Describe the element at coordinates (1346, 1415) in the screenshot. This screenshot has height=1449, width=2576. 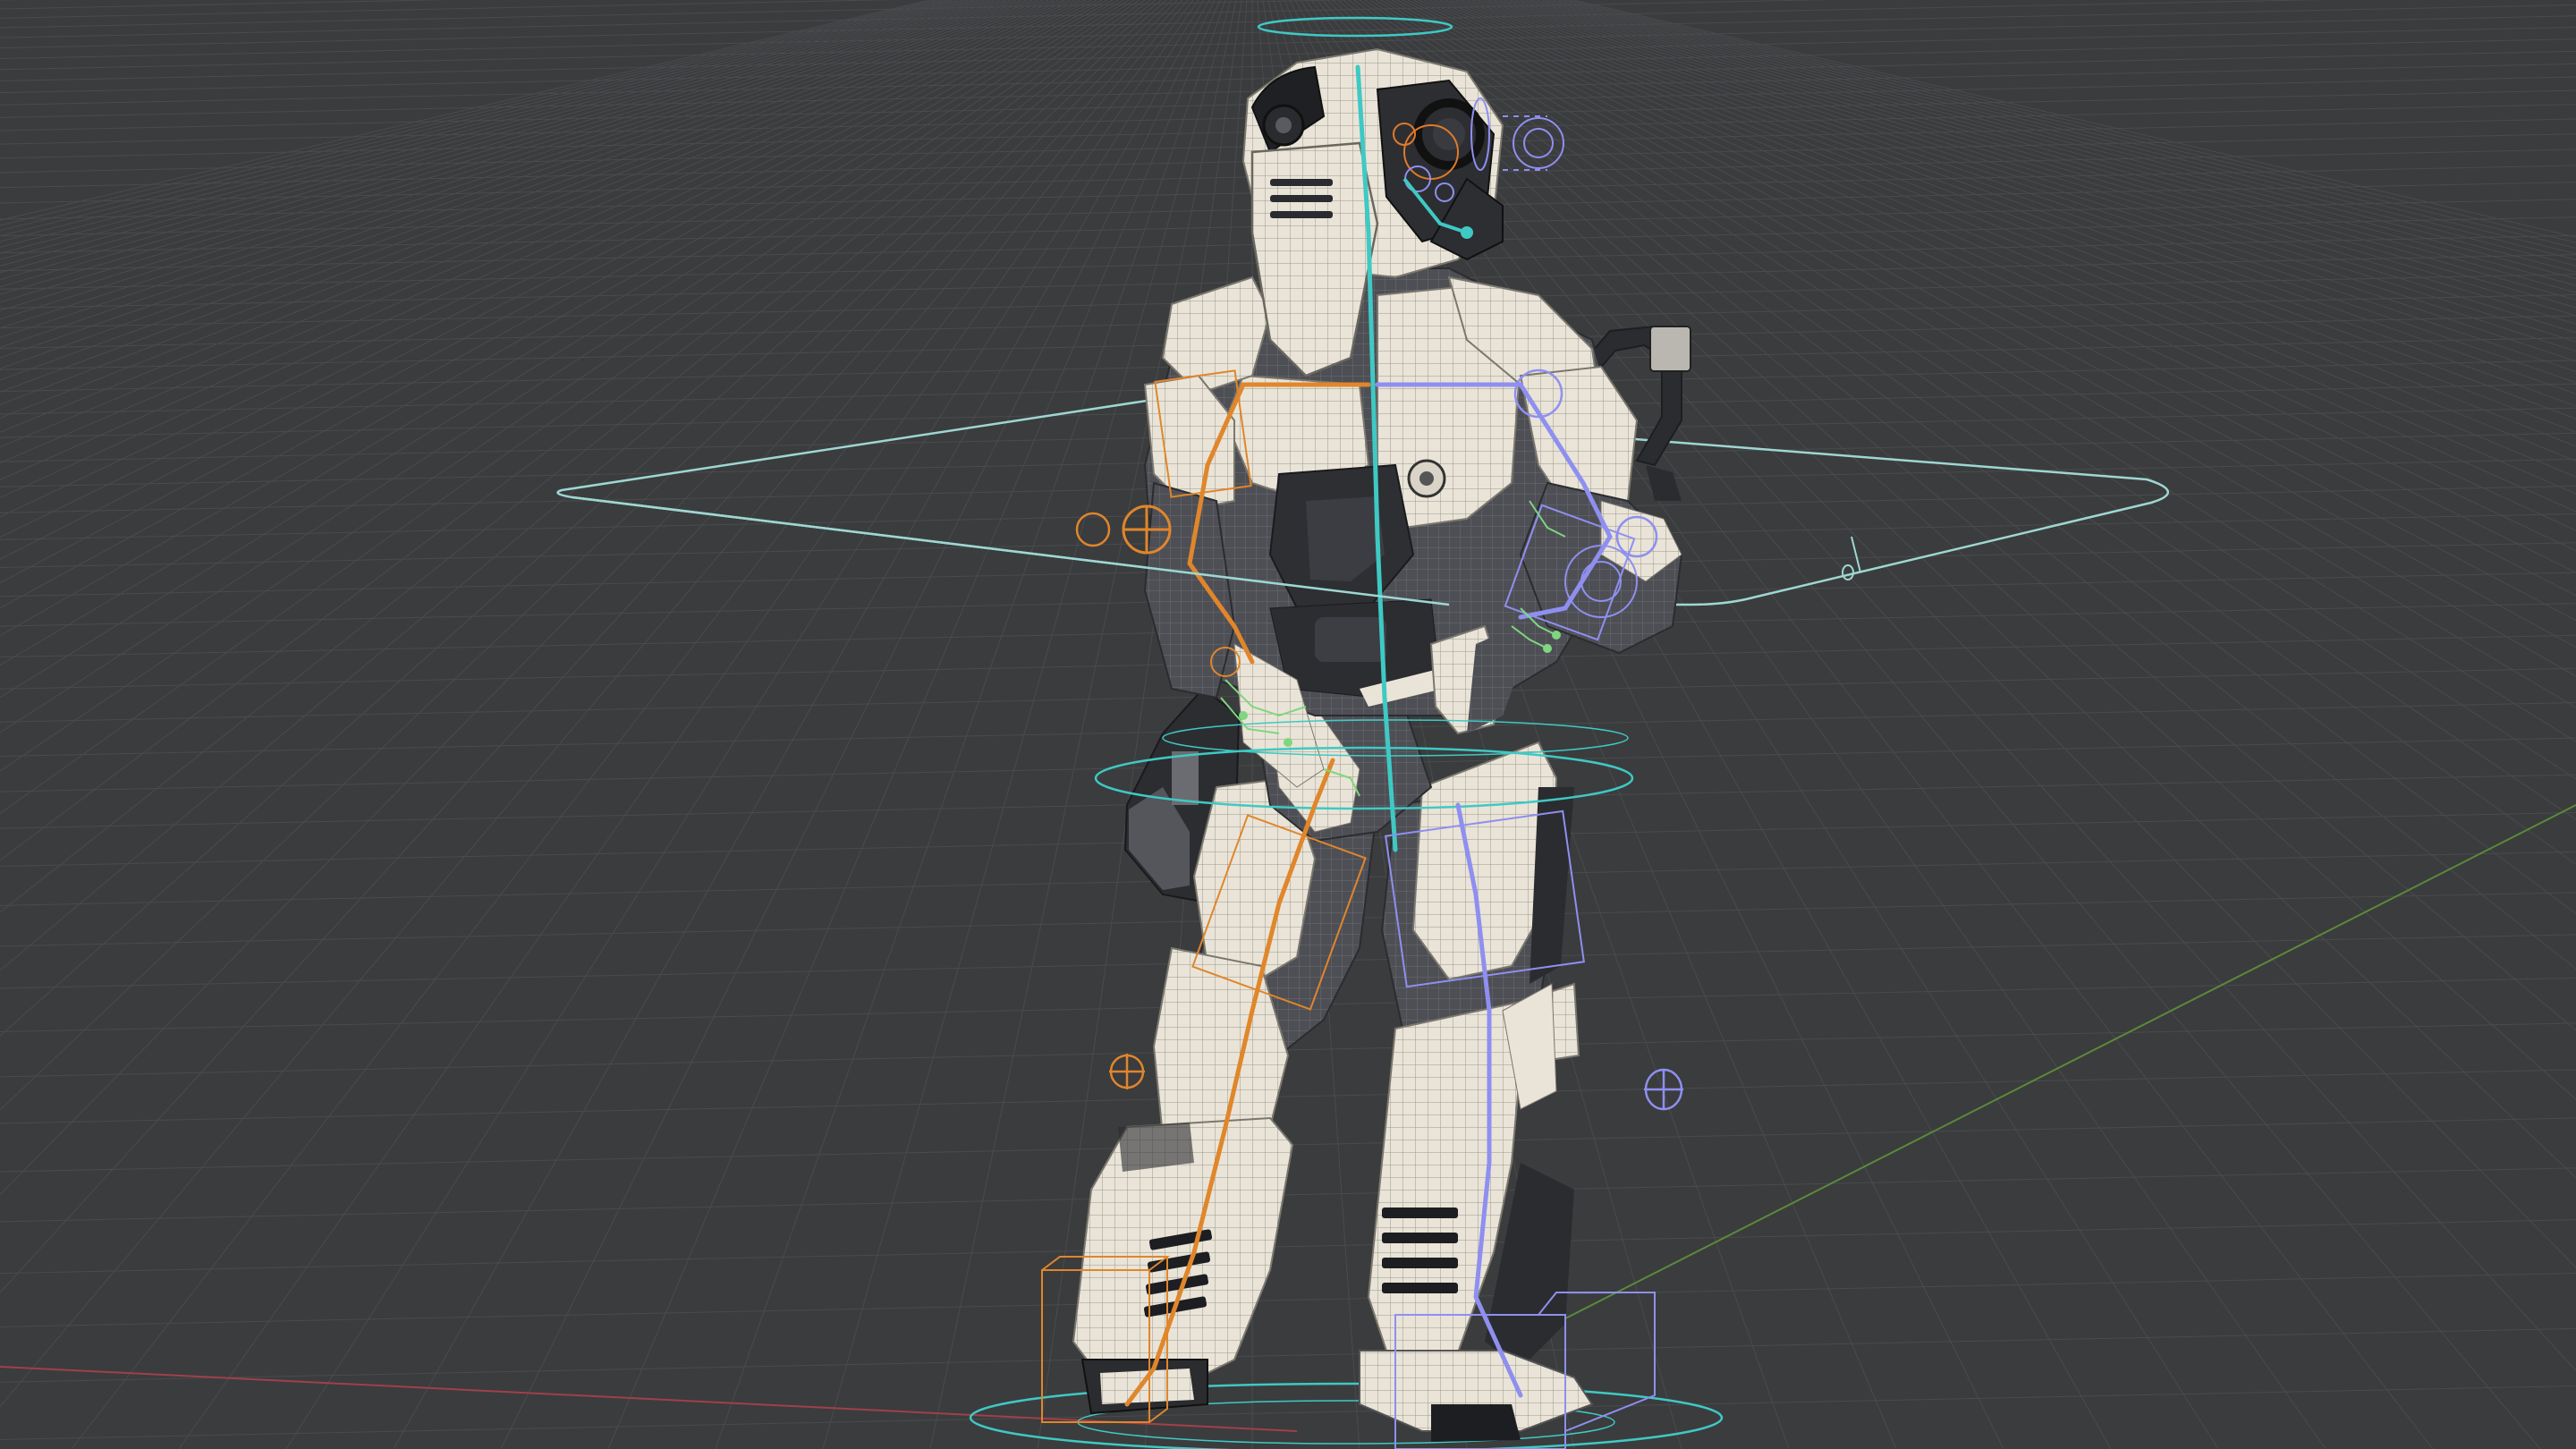
I see `root-control-ring` at that location.